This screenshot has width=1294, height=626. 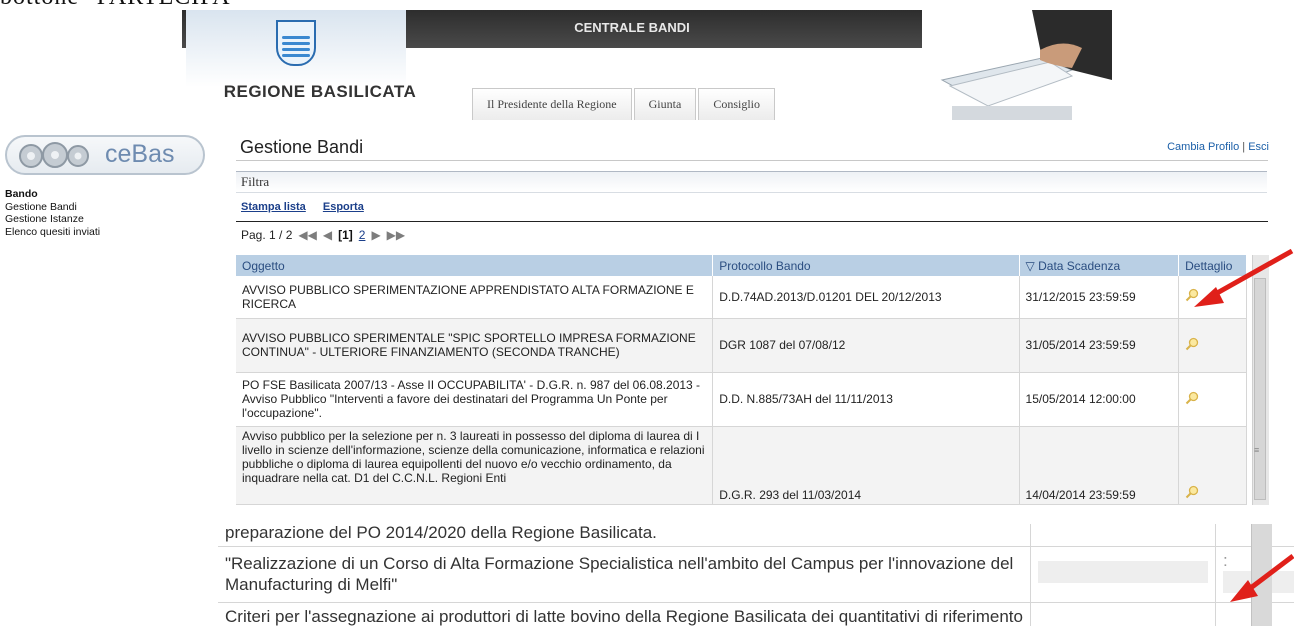 What do you see at coordinates (752, 160) in the screenshot?
I see `title-divider` at bounding box center [752, 160].